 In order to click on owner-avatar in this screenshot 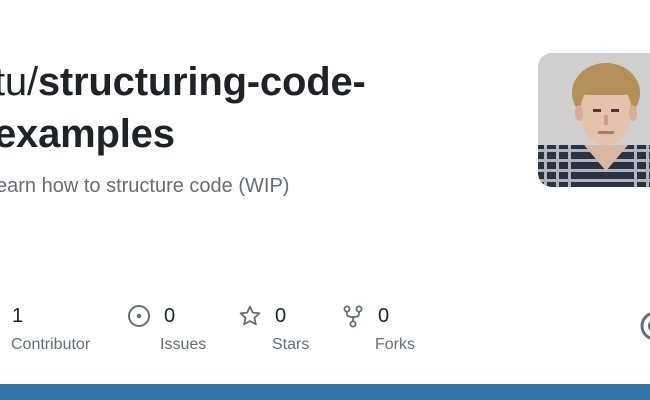, I will do `click(594, 120)`.